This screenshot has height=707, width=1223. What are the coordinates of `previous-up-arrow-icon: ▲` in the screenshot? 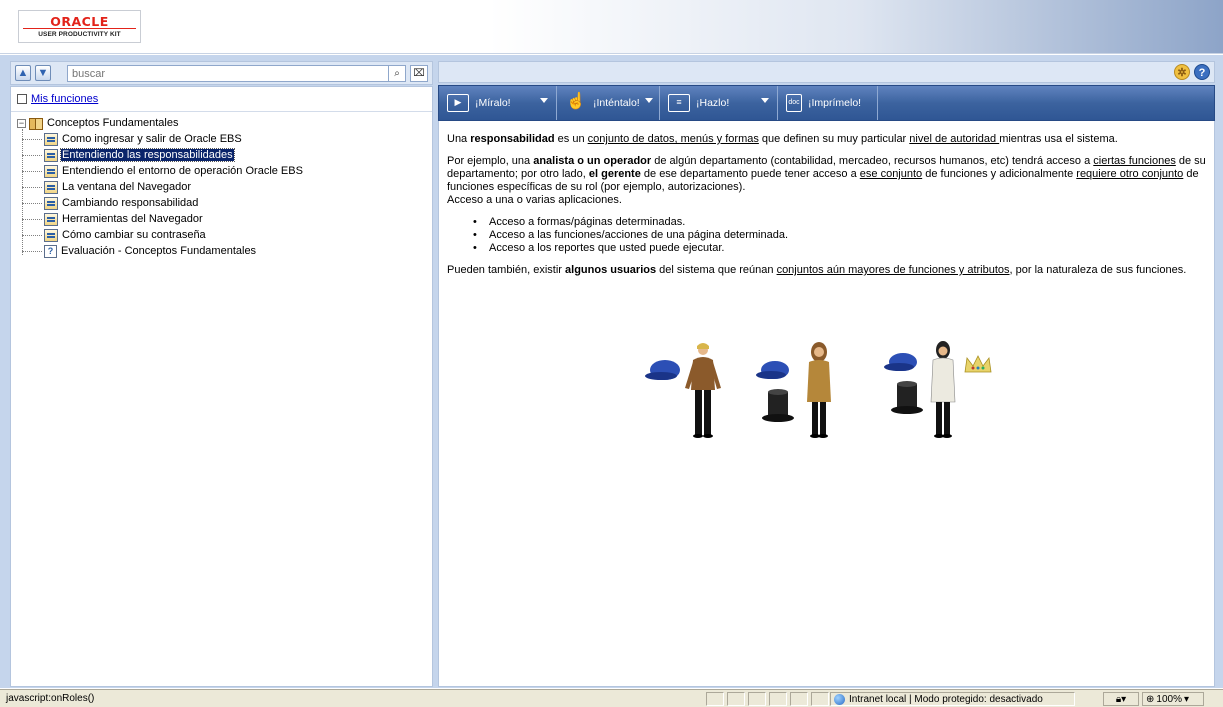 It's located at (23, 73).